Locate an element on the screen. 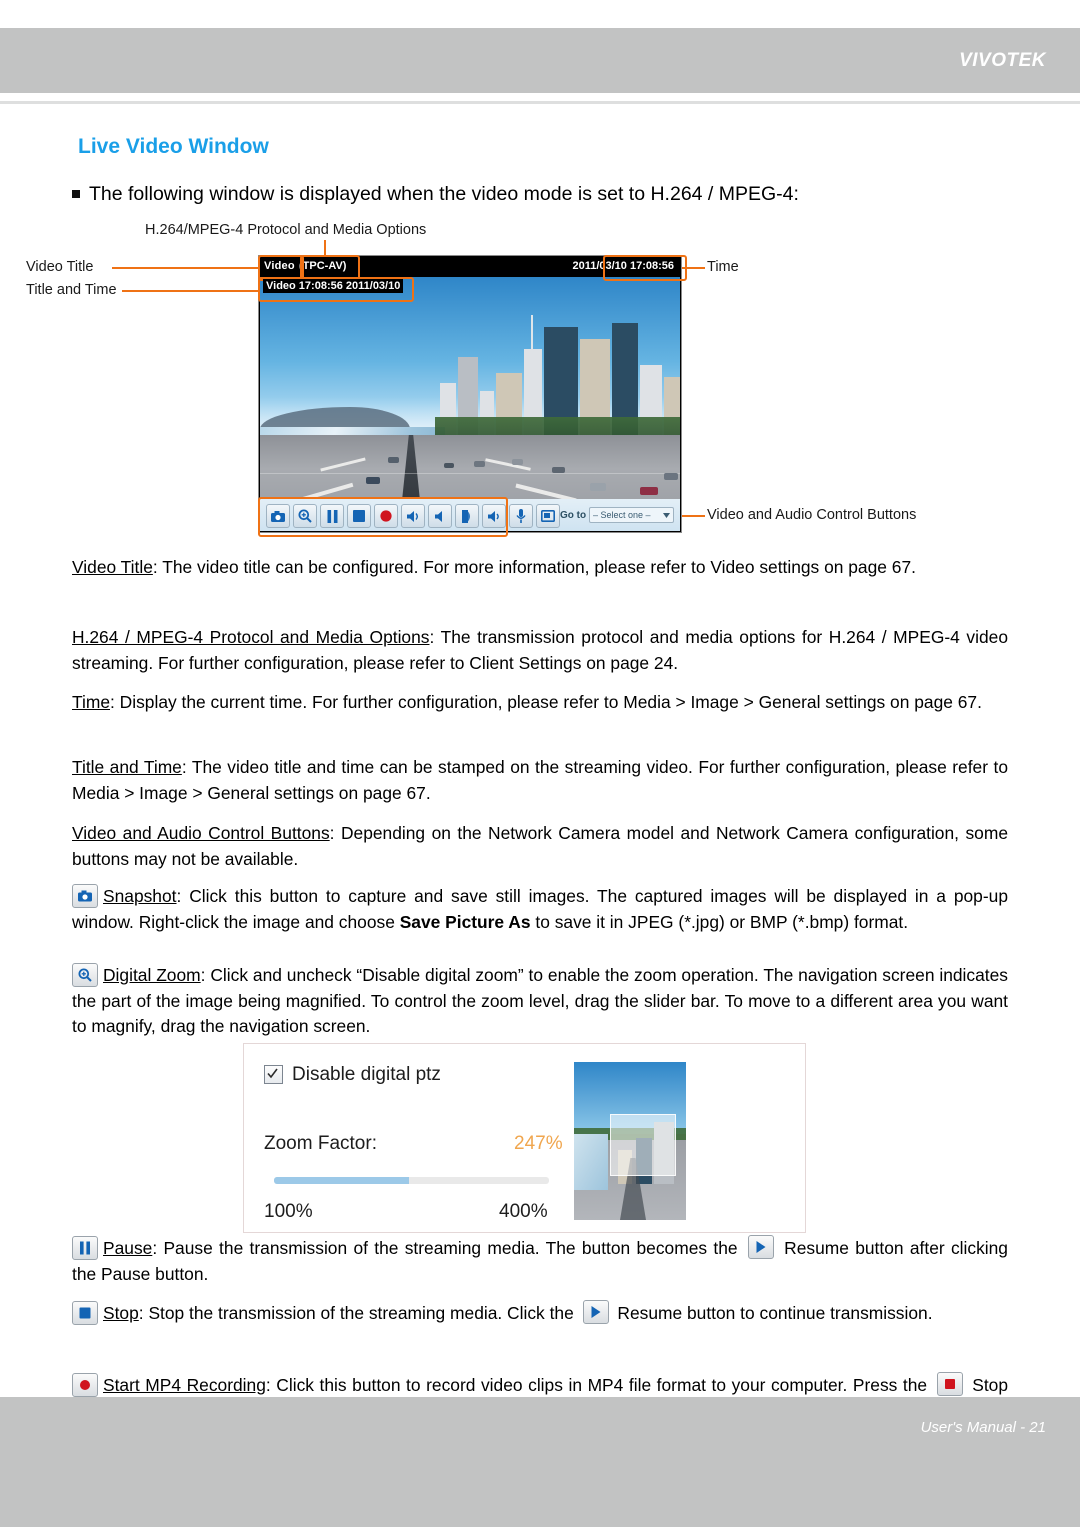 The height and width of the screenshot is (1527, 1080). goto-select-value: – Select one – is located at coordinates (622, 515).